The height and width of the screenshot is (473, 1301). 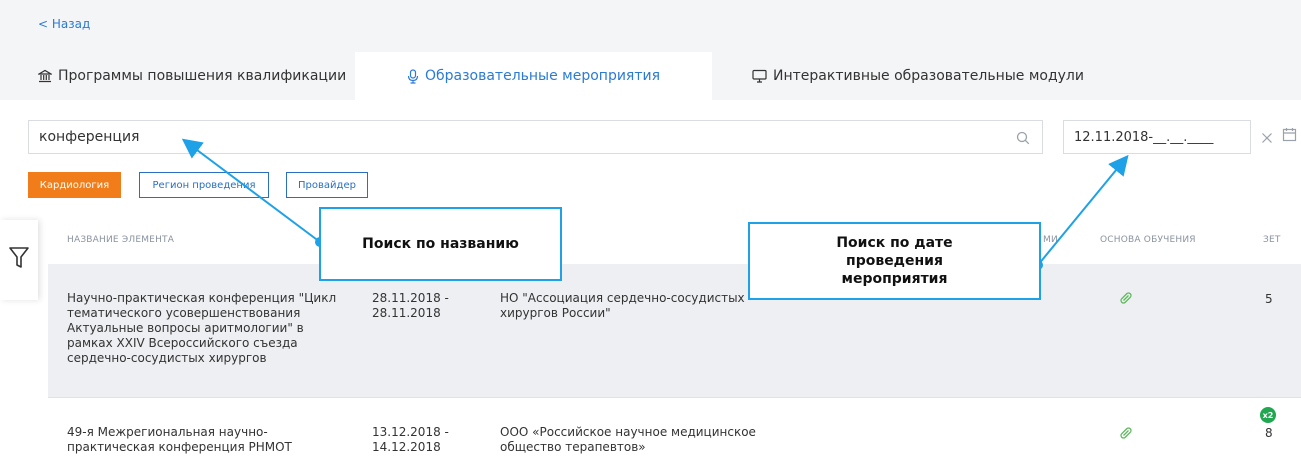 I want to click on row-2-dates: 13.12.2018 - 14.12.2018, so click(x=410, y=439).